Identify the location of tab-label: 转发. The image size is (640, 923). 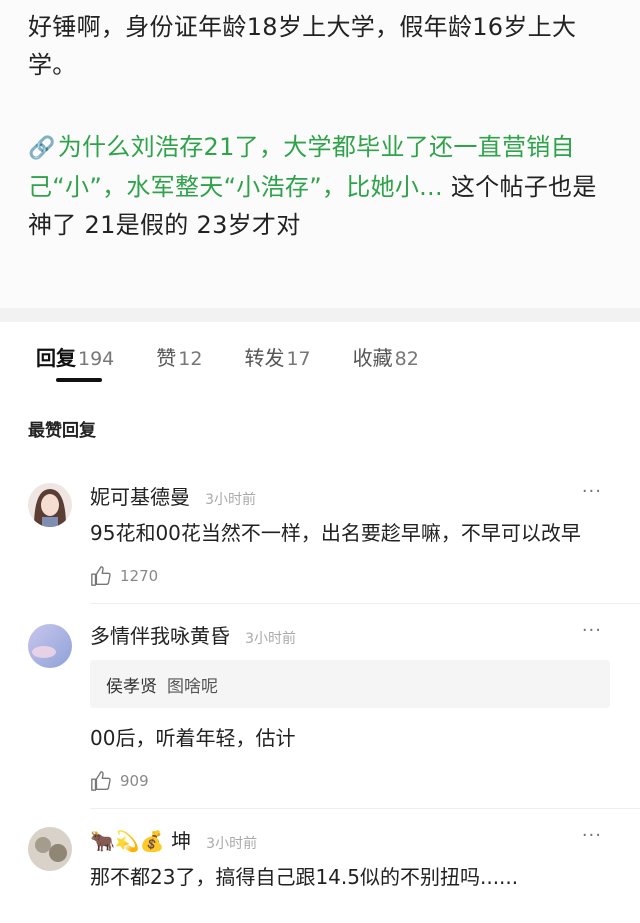
(264, 358).